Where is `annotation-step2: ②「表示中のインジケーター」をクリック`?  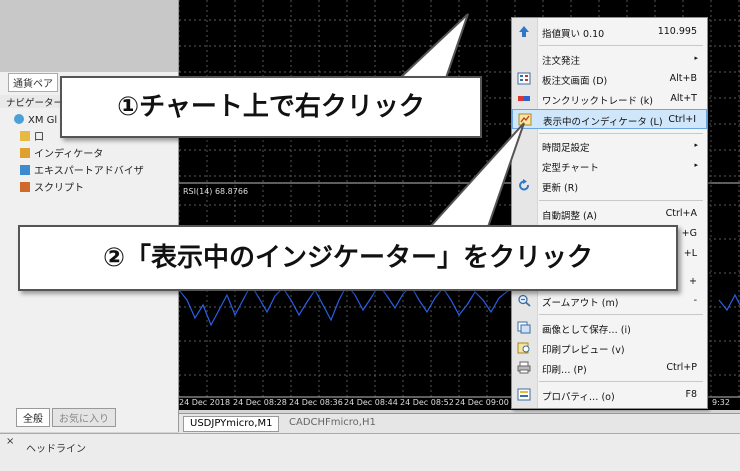
annotation-step2: ②「表示中のインジケーター」をクリック is located at coordinates (348, 258).